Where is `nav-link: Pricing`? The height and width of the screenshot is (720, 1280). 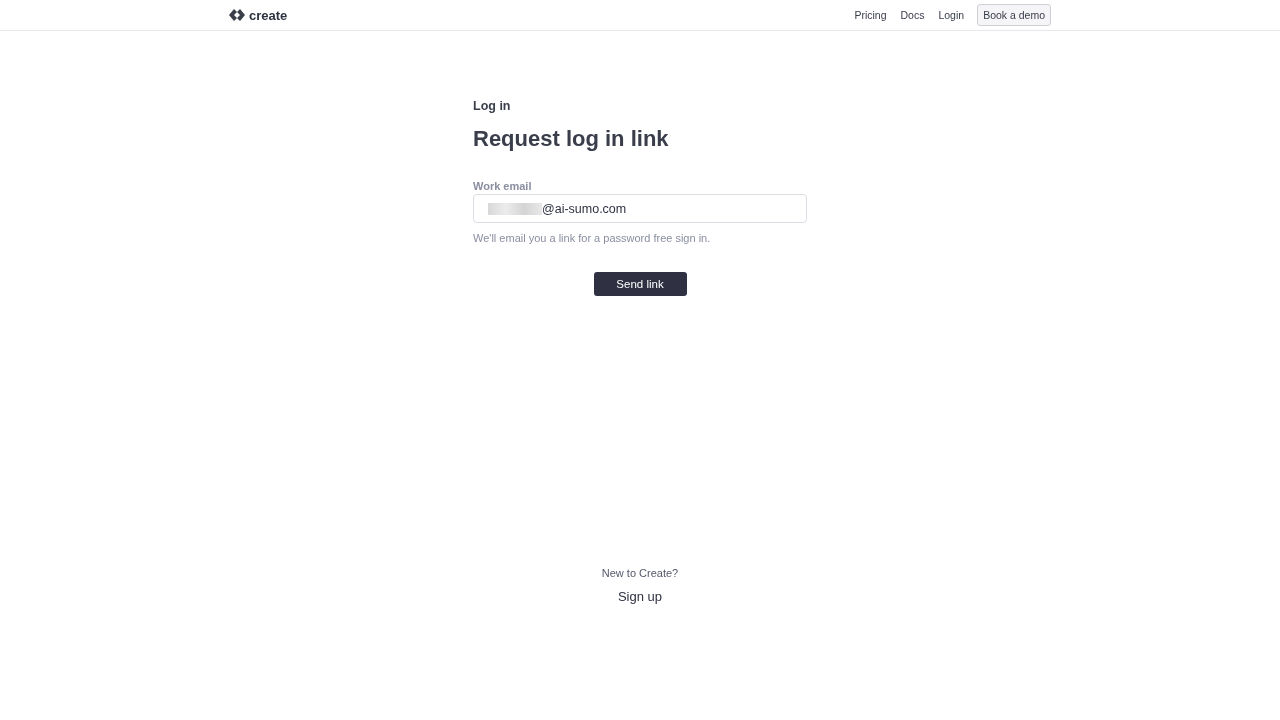
nav-link: Pricing is located at coordinates (870, 15).